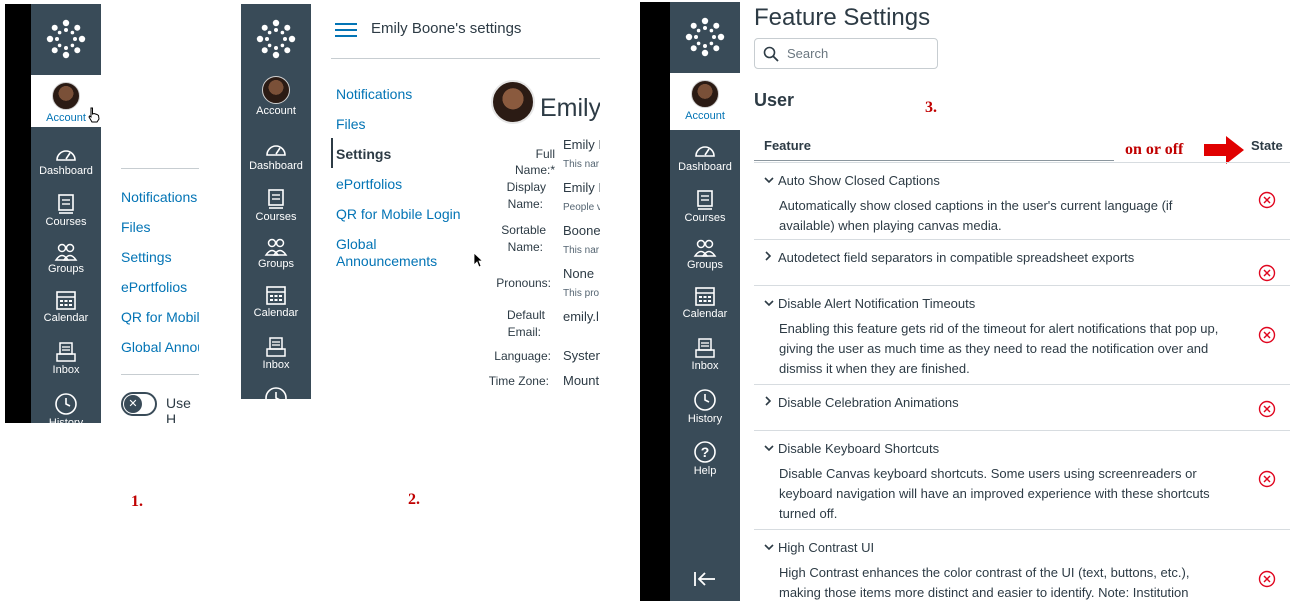 The width and height of the screenshot is (1304, 607). Describe the element at coordinates (808, 53) in the screenshot. I see `search-placeholder: Search` at that location.